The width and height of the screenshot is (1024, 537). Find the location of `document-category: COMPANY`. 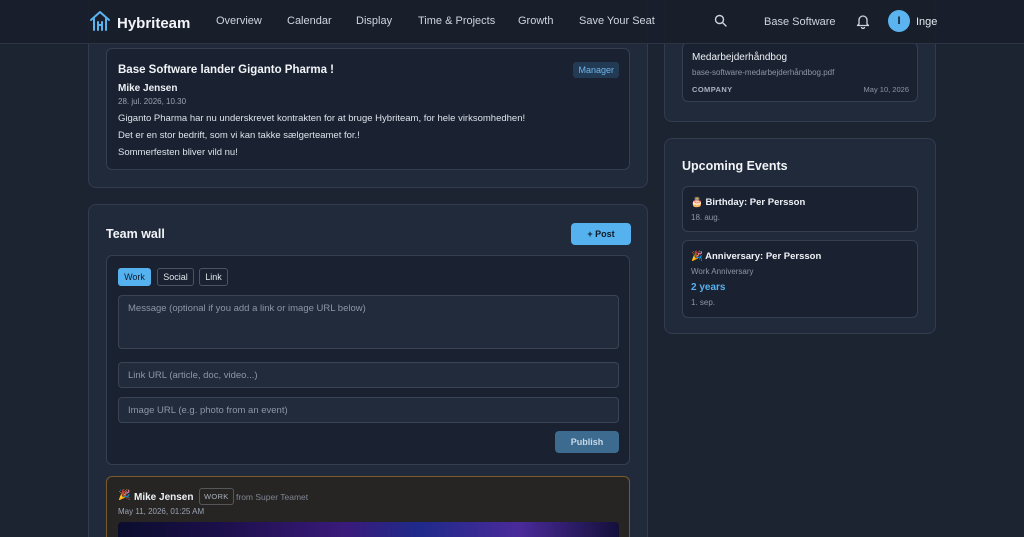

document-category: COMPANY is located at coordinates (712, 89).